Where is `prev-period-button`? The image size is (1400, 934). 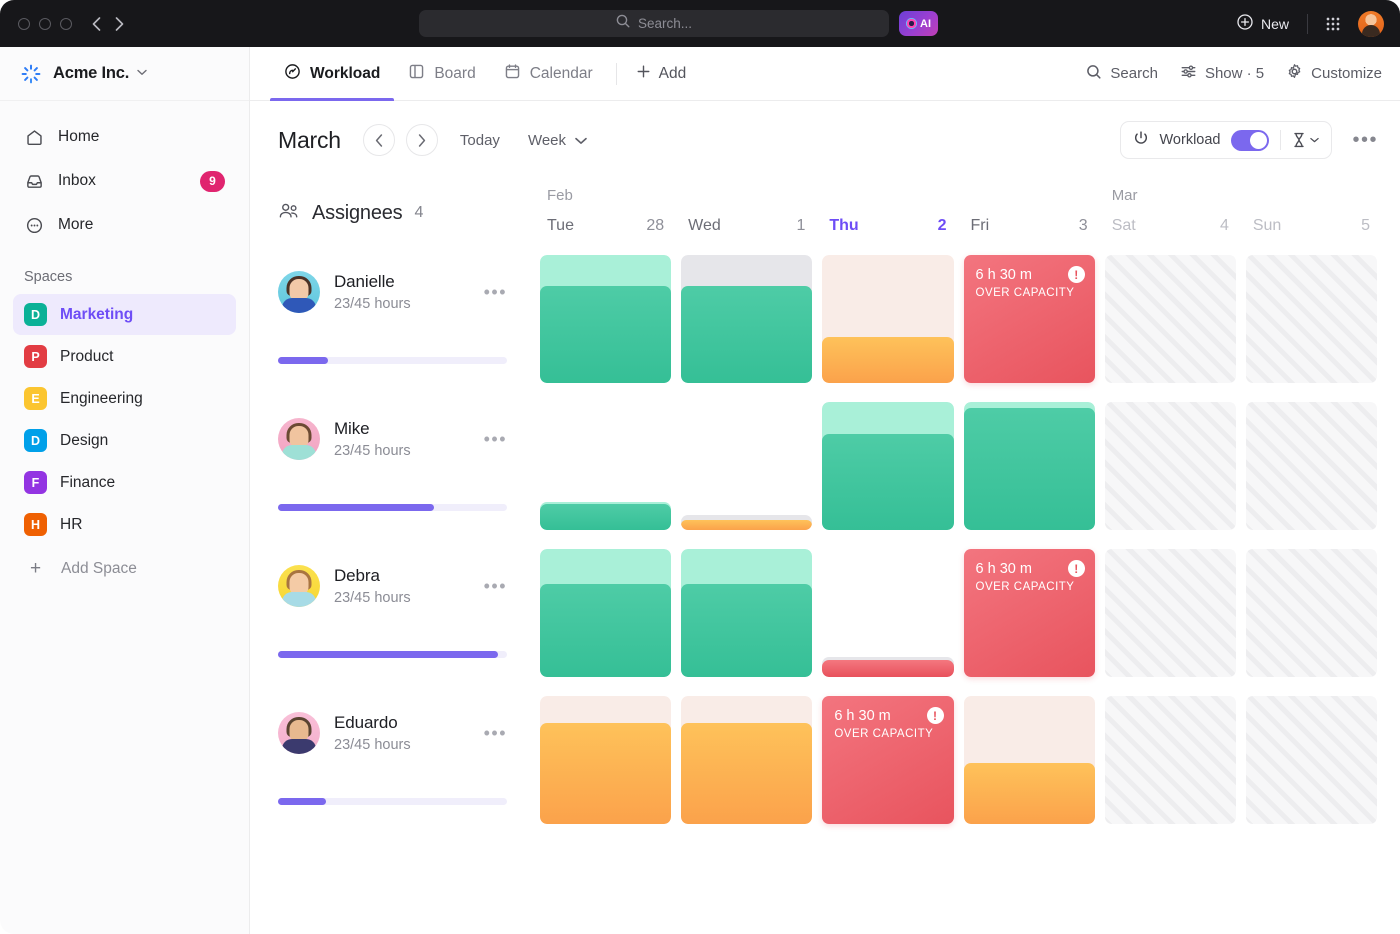
prev-period-button is located at coordinates (378, 140).